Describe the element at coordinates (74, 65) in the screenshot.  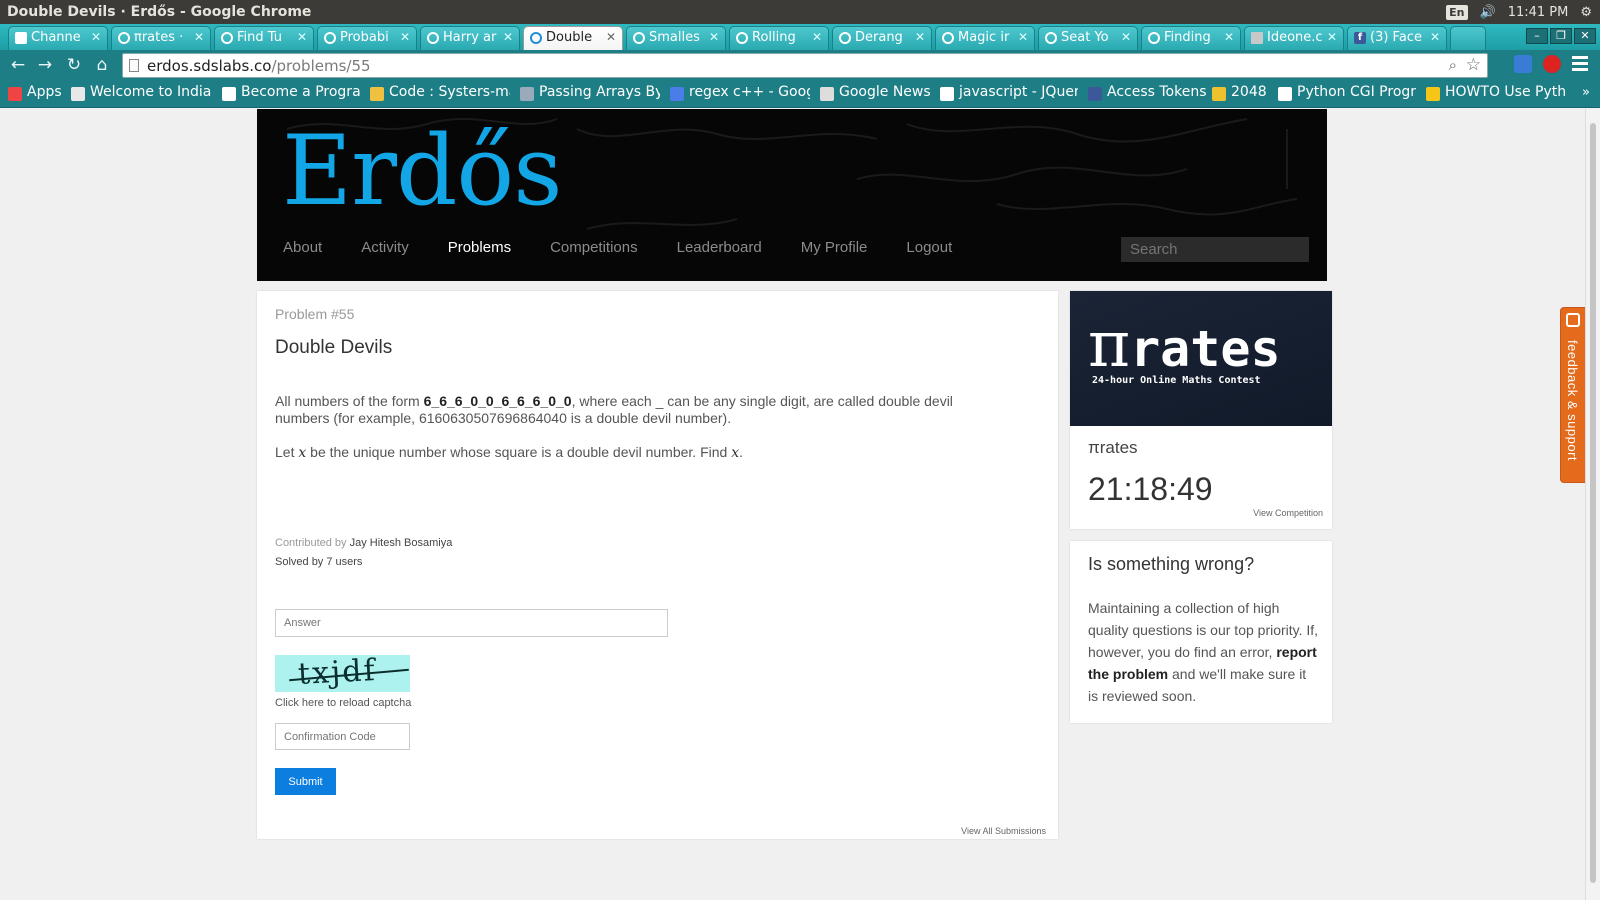
I see `reload-icon: ↻` at that location.